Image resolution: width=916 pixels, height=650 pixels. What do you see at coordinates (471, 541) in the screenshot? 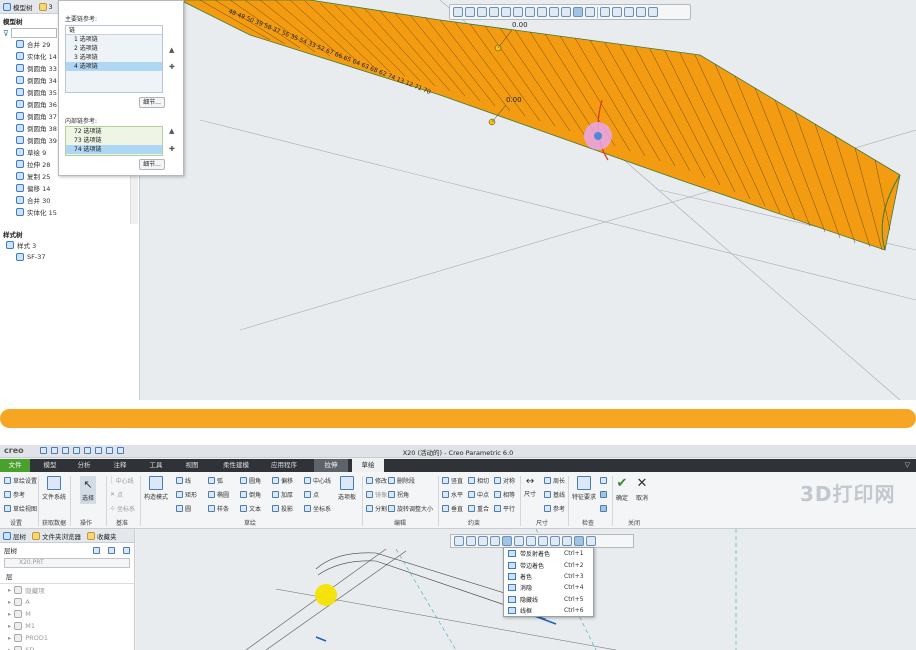
I see `zoom-in-icon` at bounding box center [471, 541].